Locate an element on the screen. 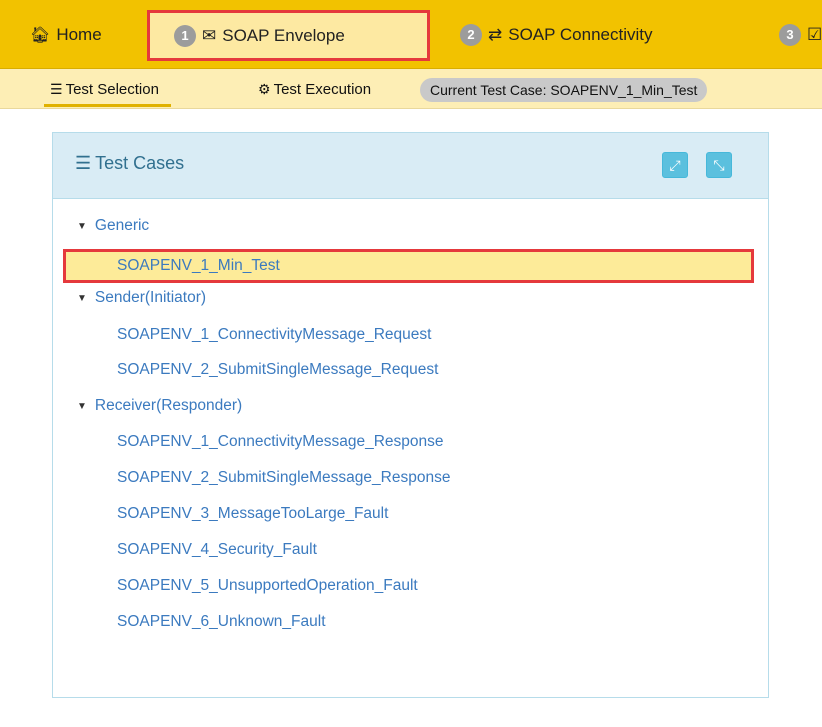  tree-item: SOAPENV_1_ConnectivityMessage_Request is located at coordinates (274, 335).